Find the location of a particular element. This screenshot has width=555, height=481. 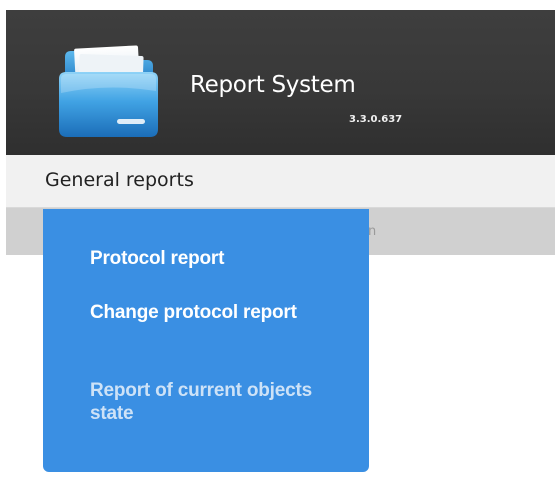

main-navbar: General reports is located at coordinates (280, 181).